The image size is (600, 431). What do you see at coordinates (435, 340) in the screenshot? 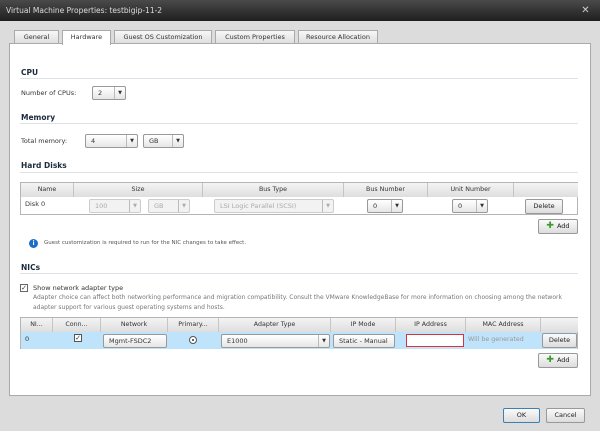
I see `ip-address-input` at bounding box center [435, 340].